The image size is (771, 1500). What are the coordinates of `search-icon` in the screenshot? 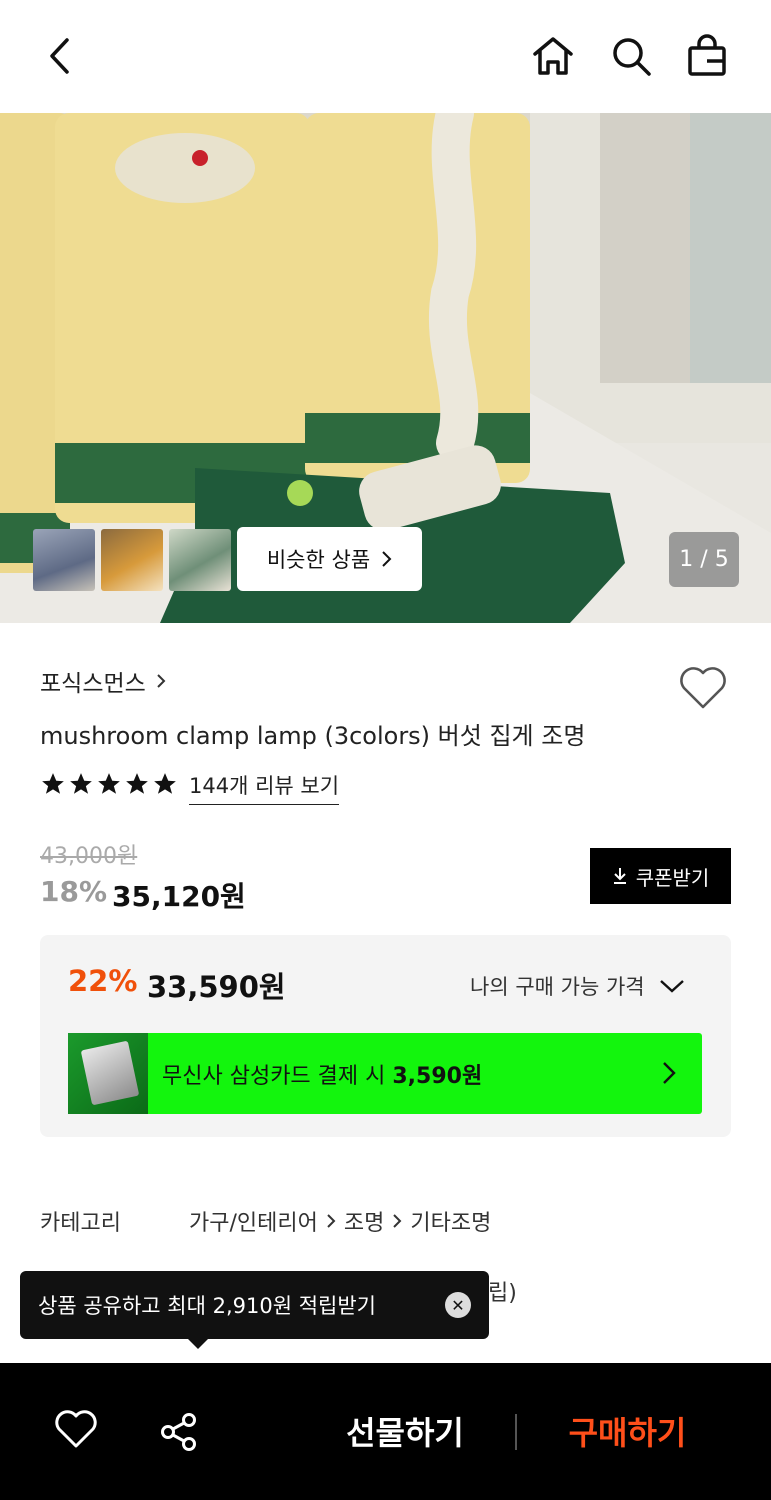 It's located at (632, 57).